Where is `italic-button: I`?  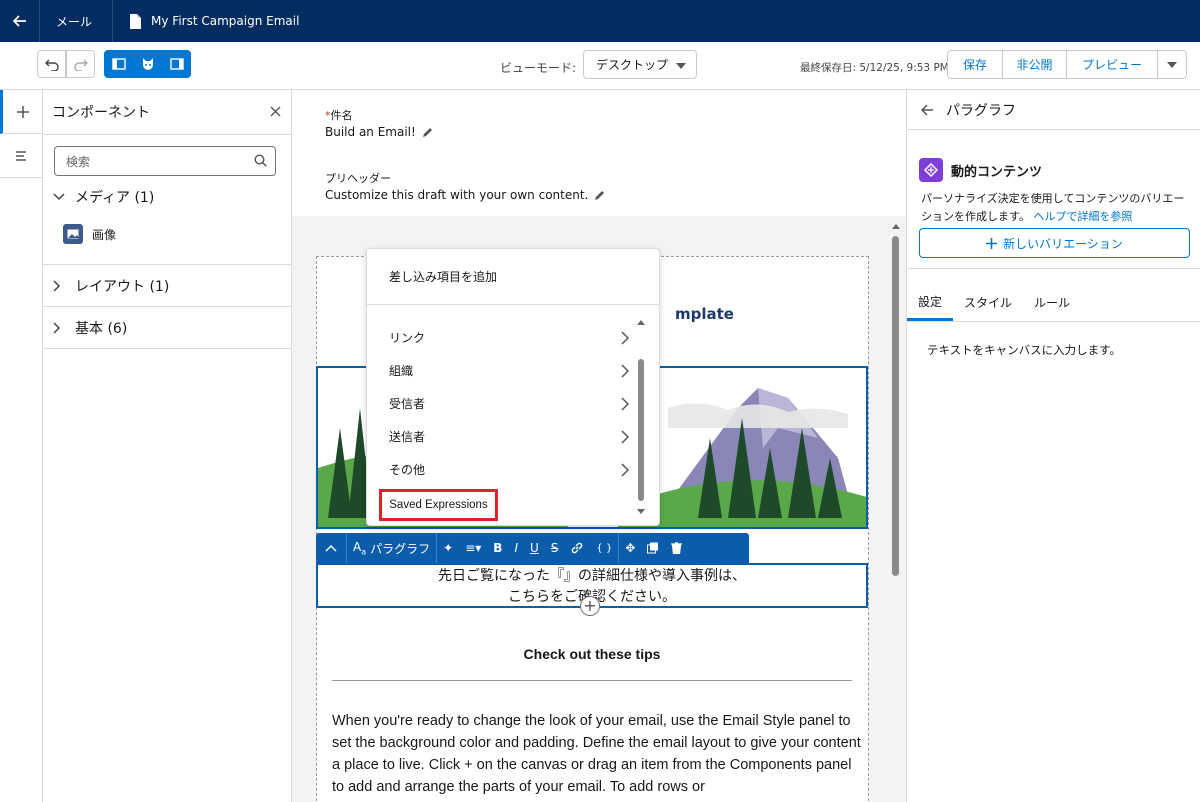 italic-button: I is located at coordinates (516, 548).